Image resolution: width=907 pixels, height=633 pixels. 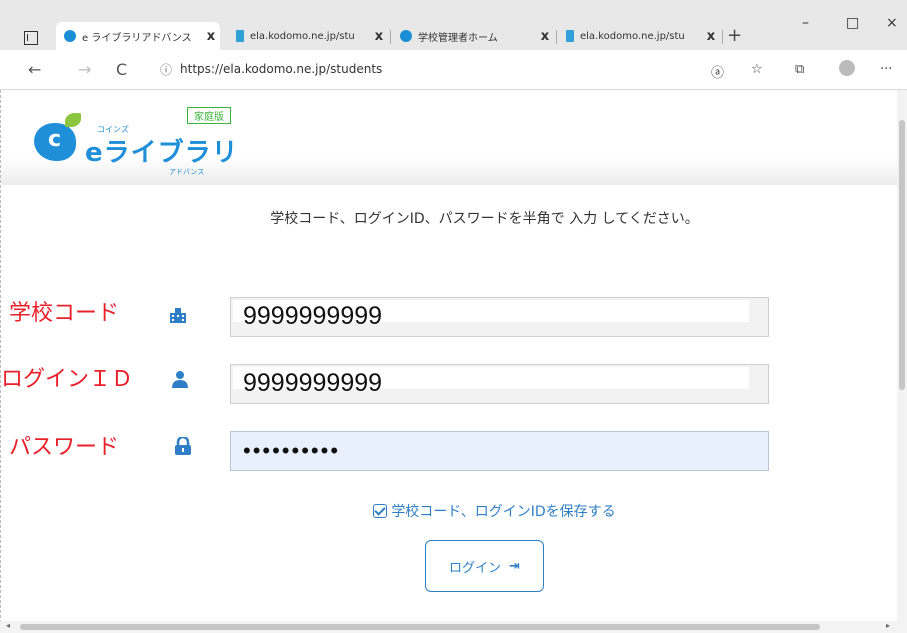 I want to click on elibrary-logo-icon, so click(x=55, y=142).